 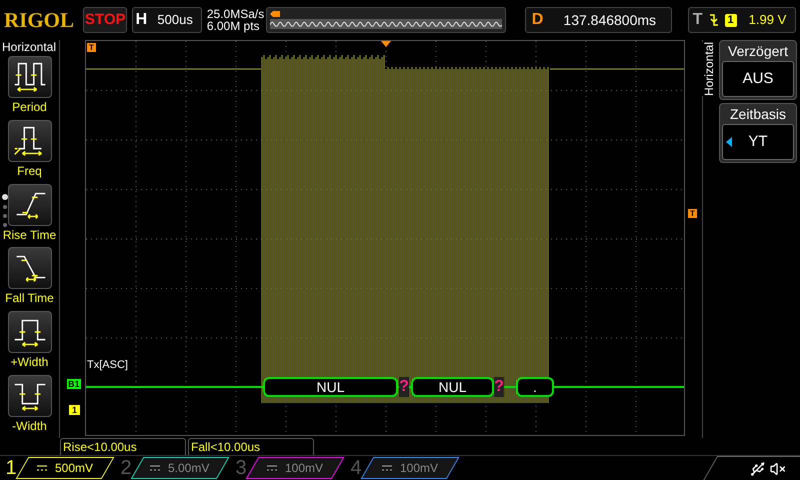 I want to click on measure-label: Period, so click(x=29, y=107).